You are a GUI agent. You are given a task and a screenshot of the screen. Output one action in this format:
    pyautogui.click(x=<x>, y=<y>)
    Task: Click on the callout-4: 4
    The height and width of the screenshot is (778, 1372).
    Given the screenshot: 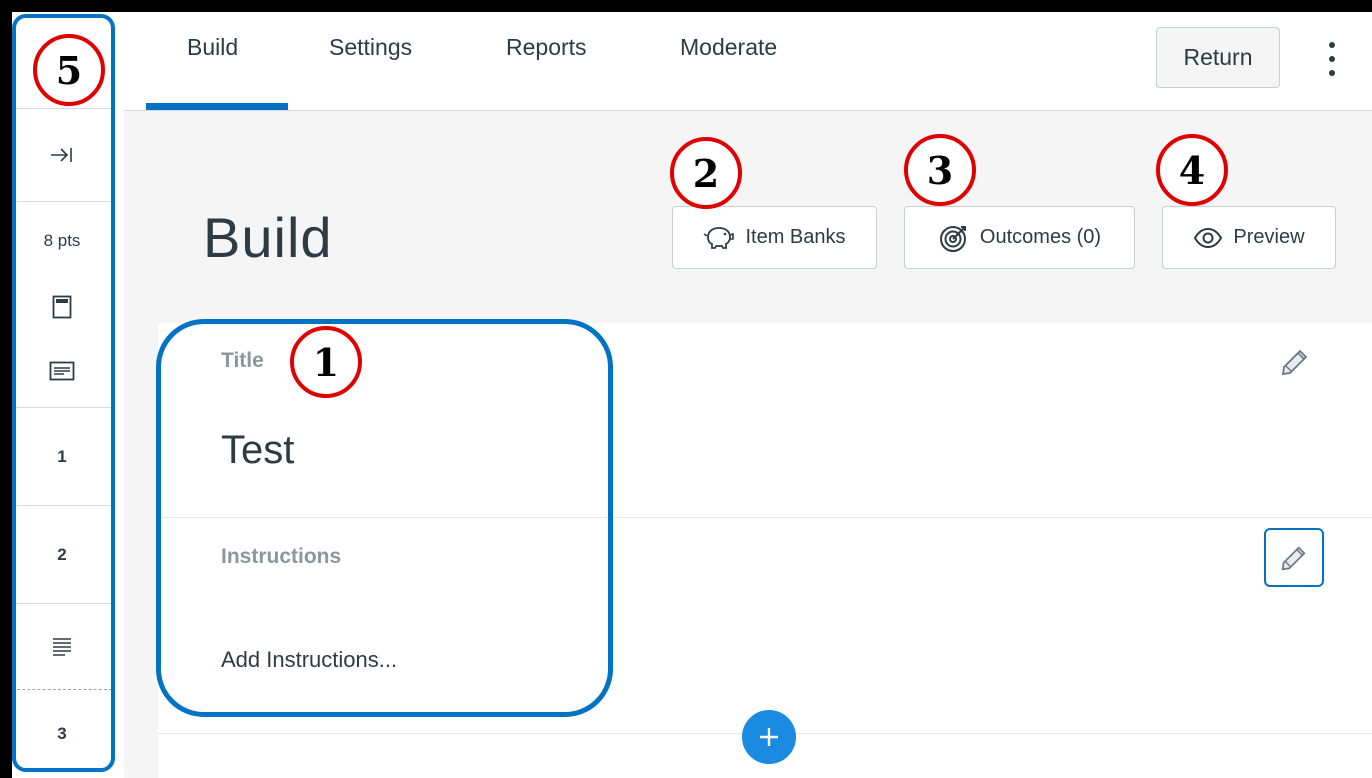 What is the action you would take?
    pyautogui.click(x=1192, y=170)
    